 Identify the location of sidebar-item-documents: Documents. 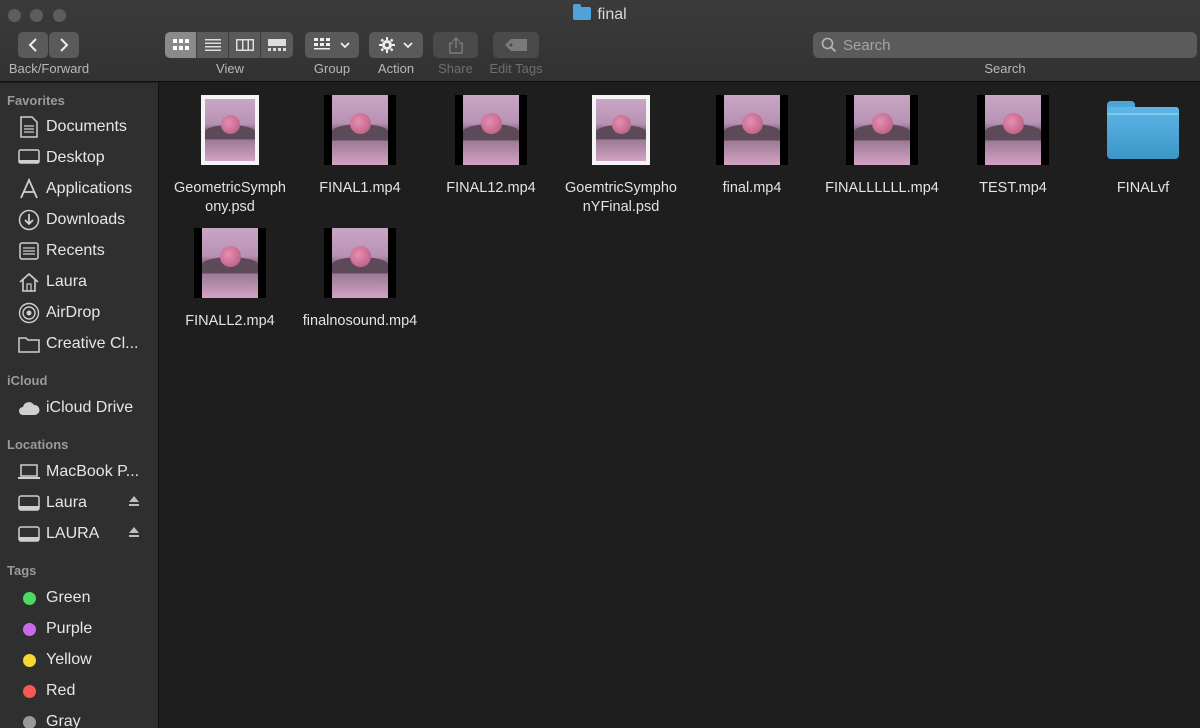
(79, 127).